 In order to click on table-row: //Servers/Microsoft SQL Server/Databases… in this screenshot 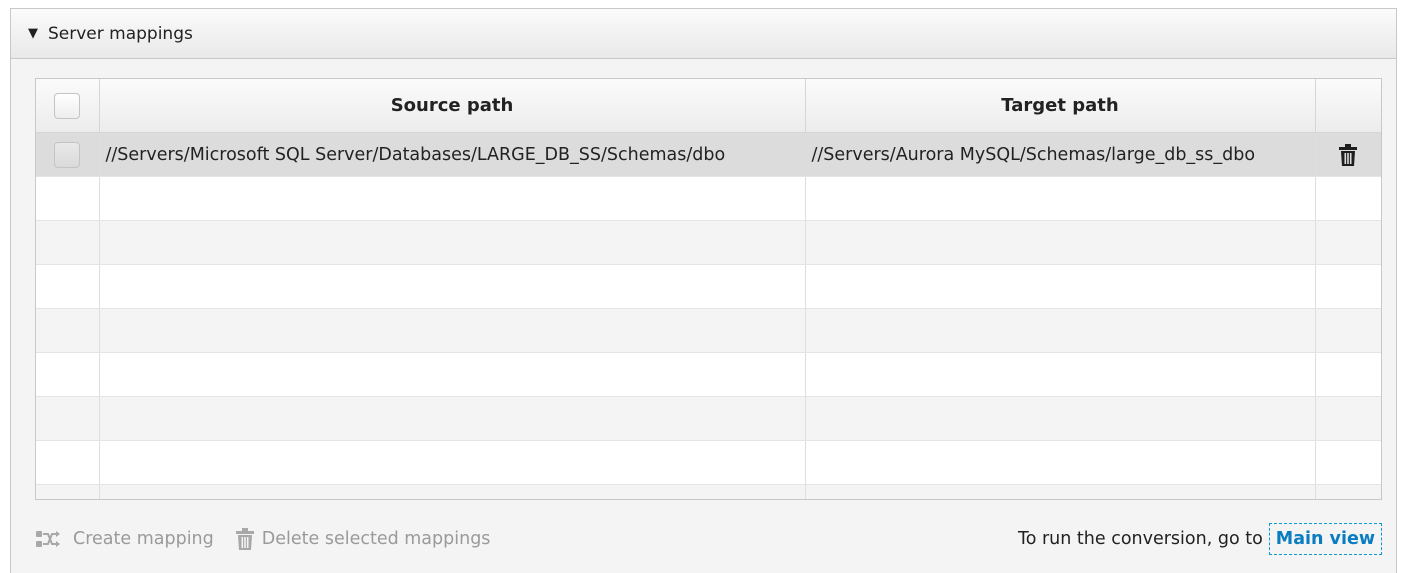, I will do `click(708, 154)`.